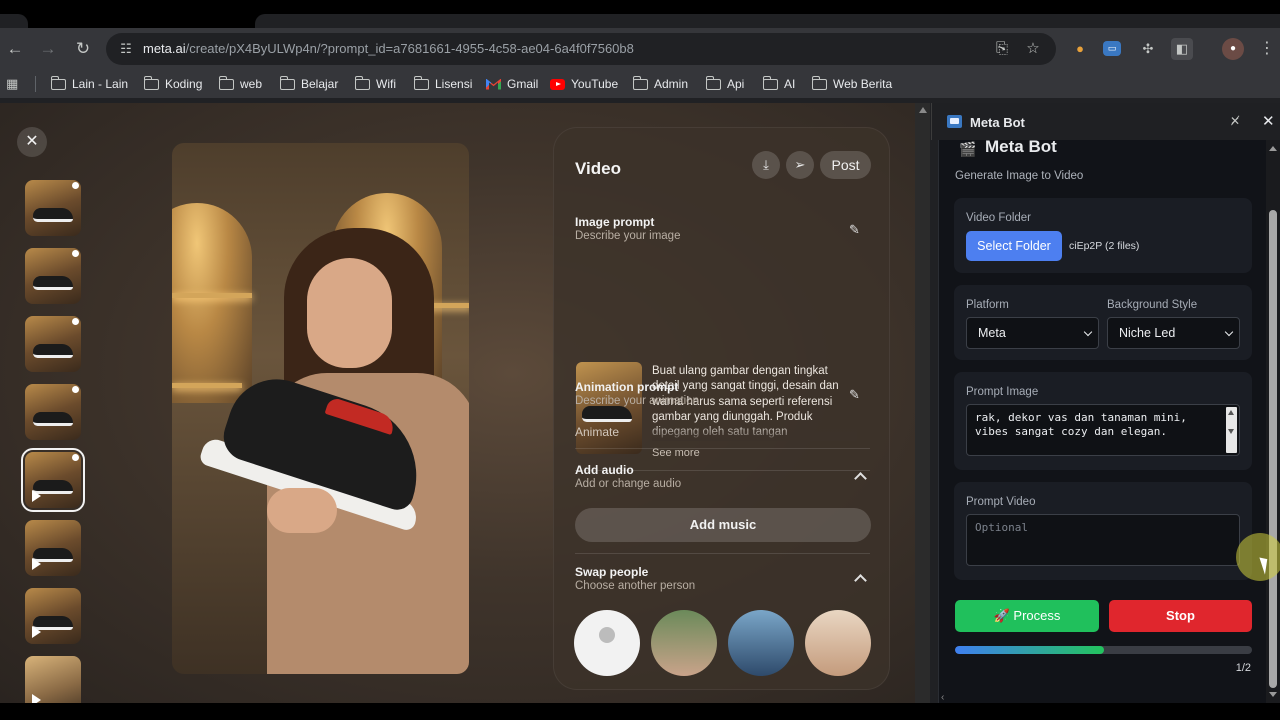 Image resolution: width=1280 pixels, height=720 pixels. I want to click on scroll-left-arrow-icon: ‹, so click(942, 697).